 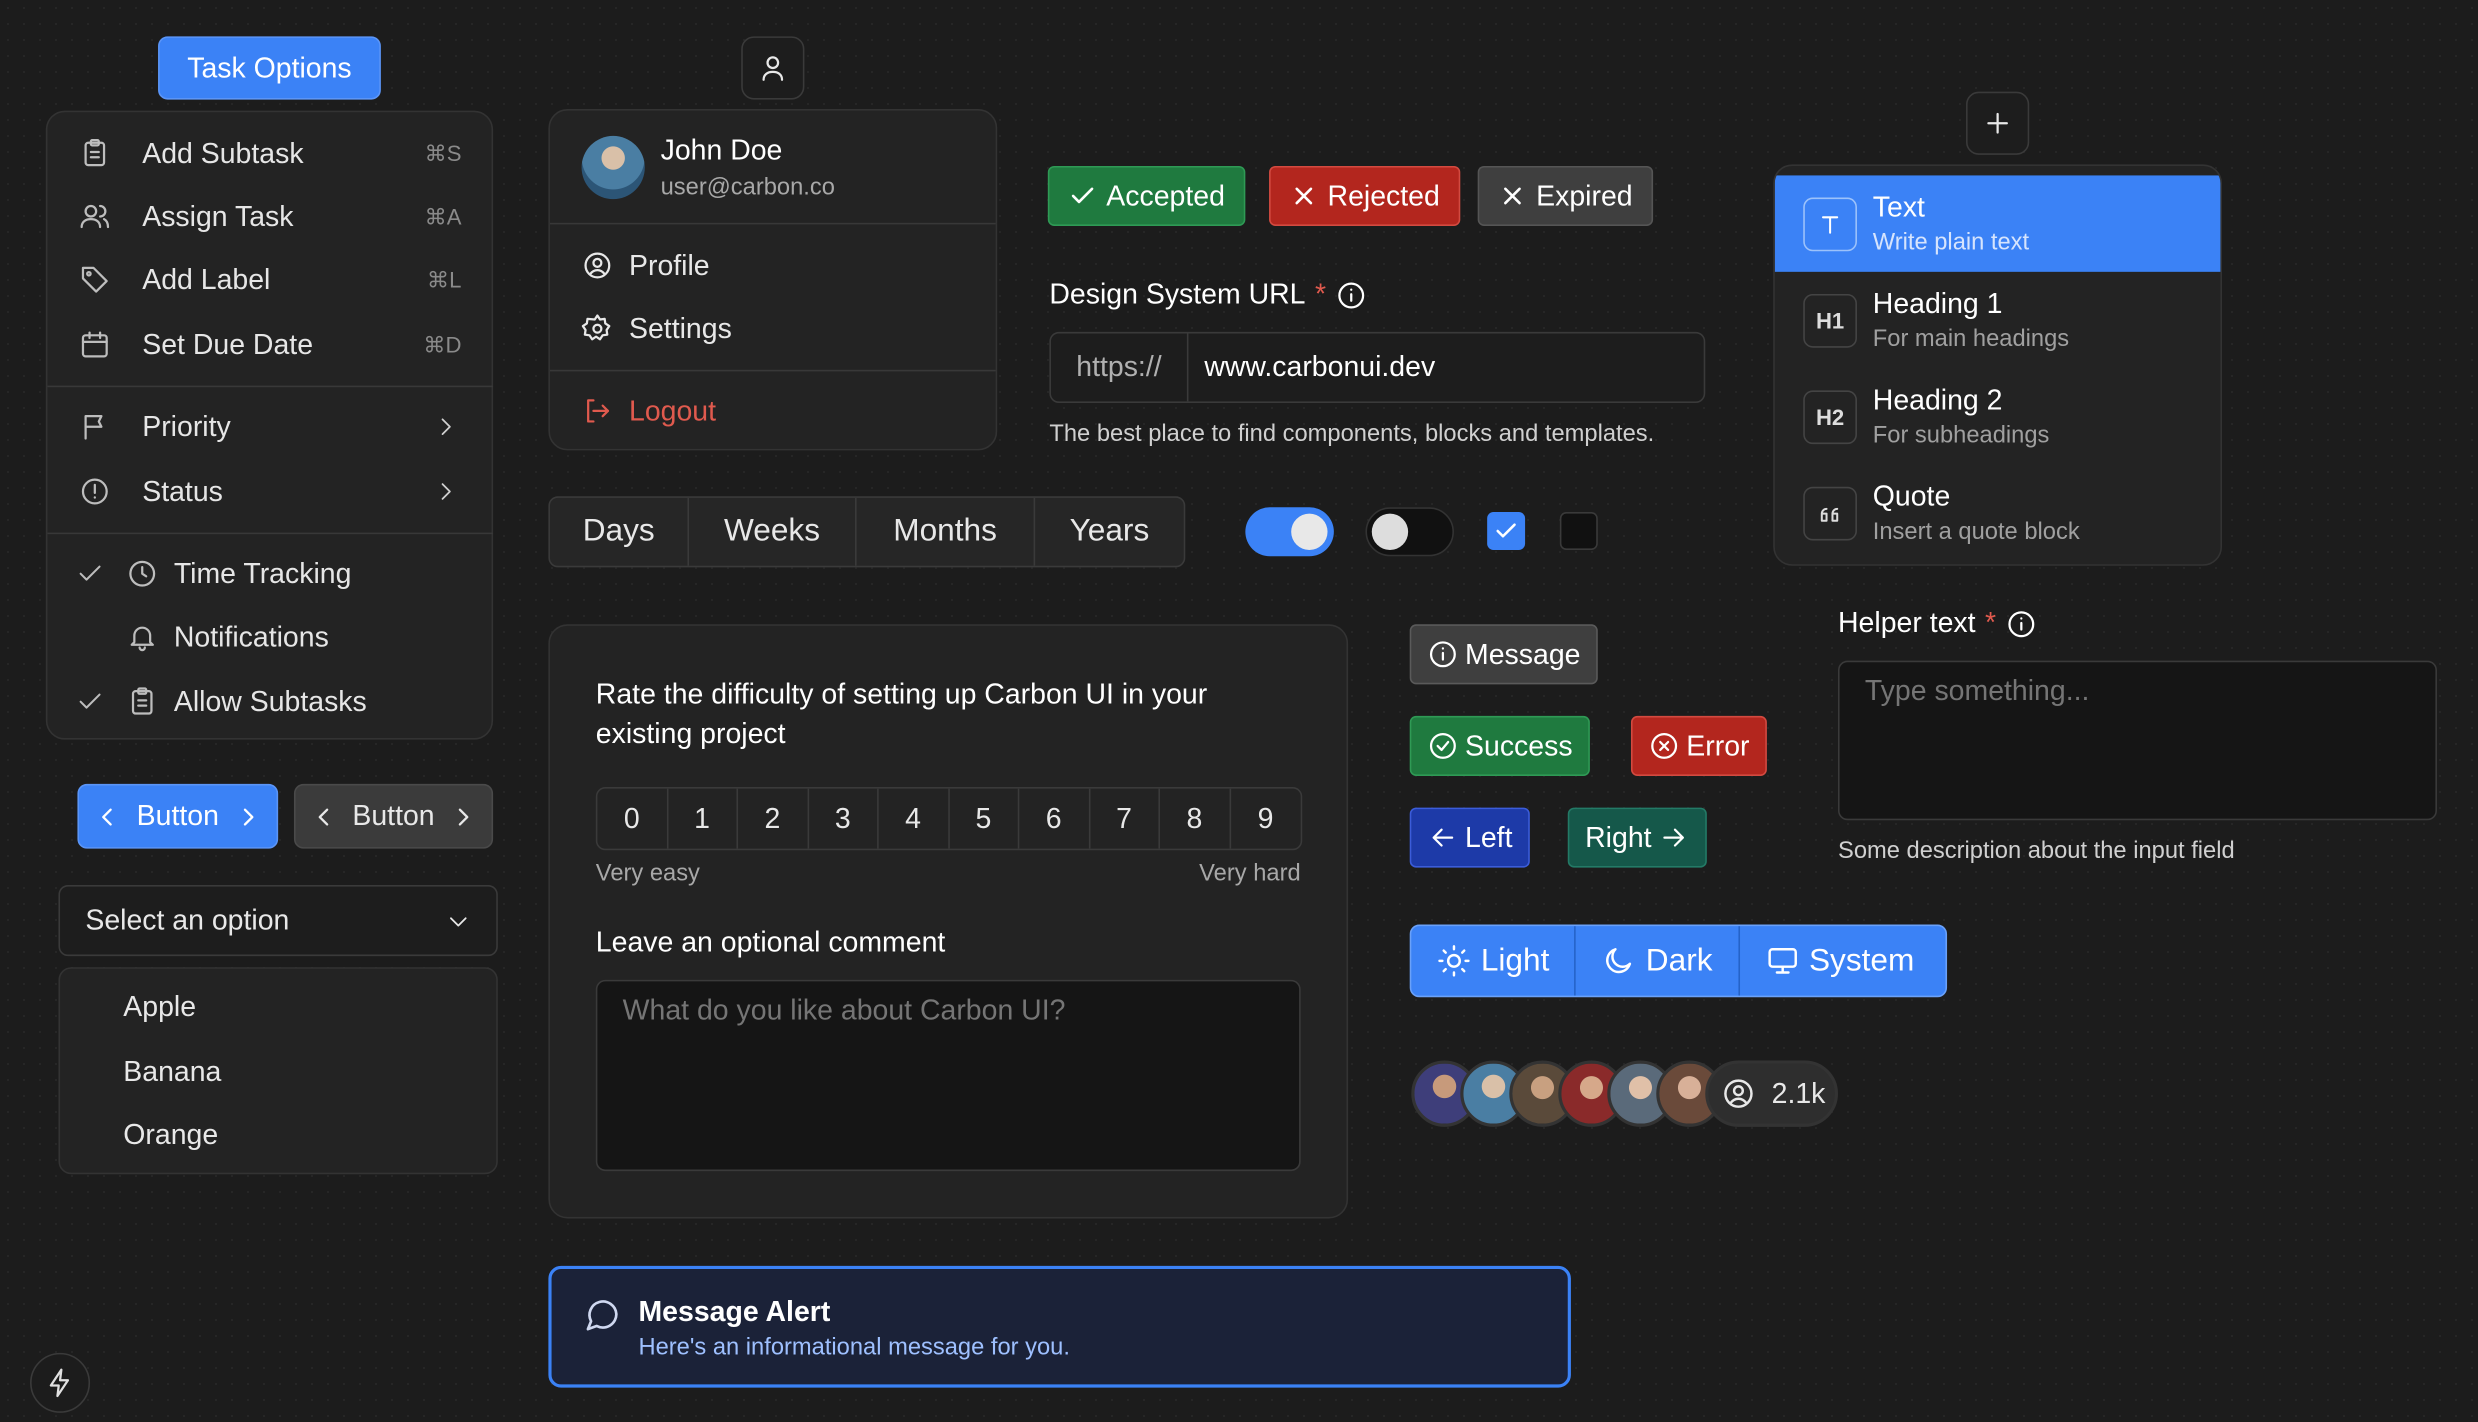 What do you see at coordinates (90, 701) in the screenshot?
I see `check-icon` at bounding box center [90, 701].